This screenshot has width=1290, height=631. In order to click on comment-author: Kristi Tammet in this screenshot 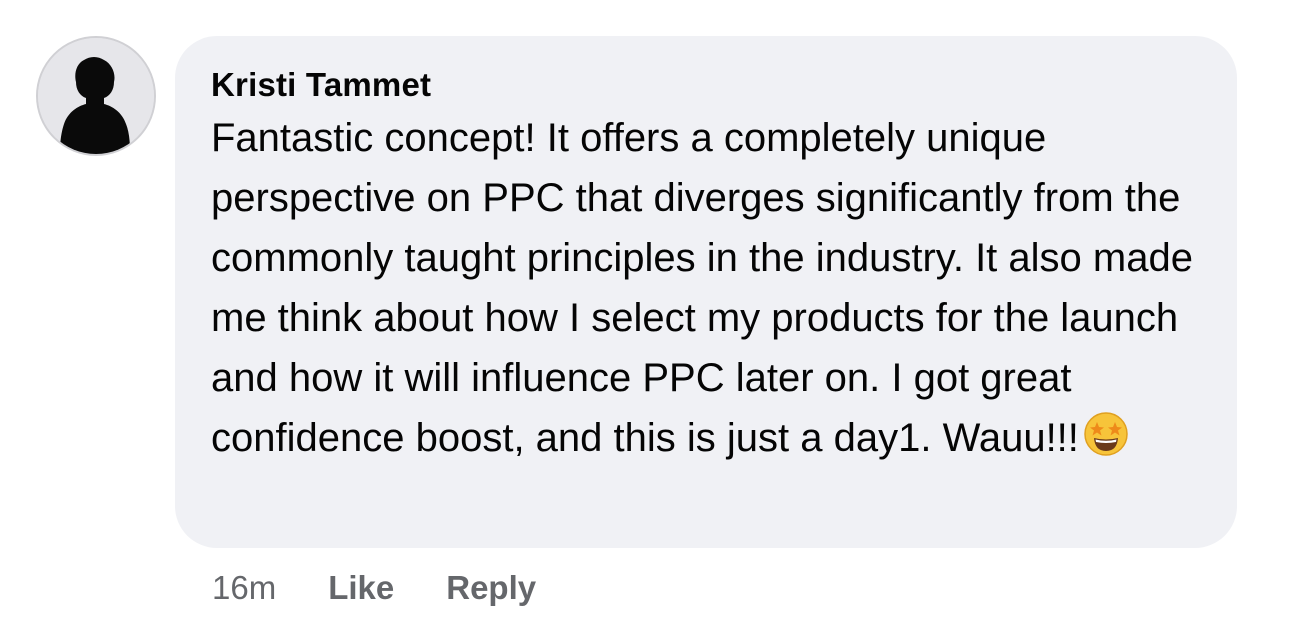, I will do `click(706, 85)`.